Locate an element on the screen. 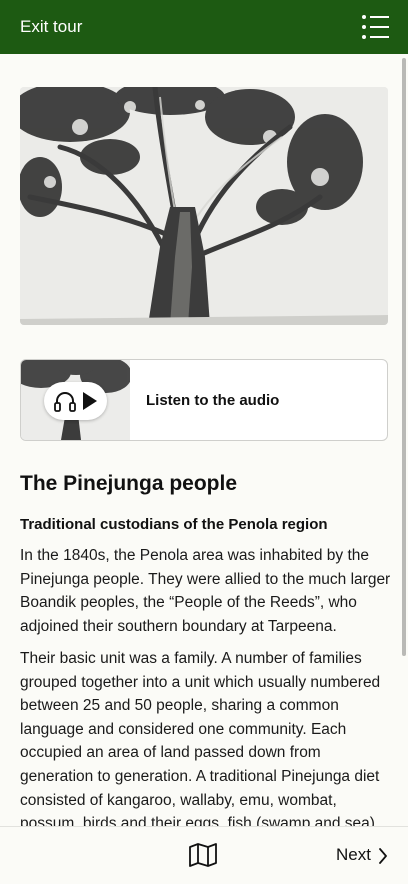 This screenshot has width=408, height=884. page-title: The Pinejunga people is located at coordinates (129, 483).